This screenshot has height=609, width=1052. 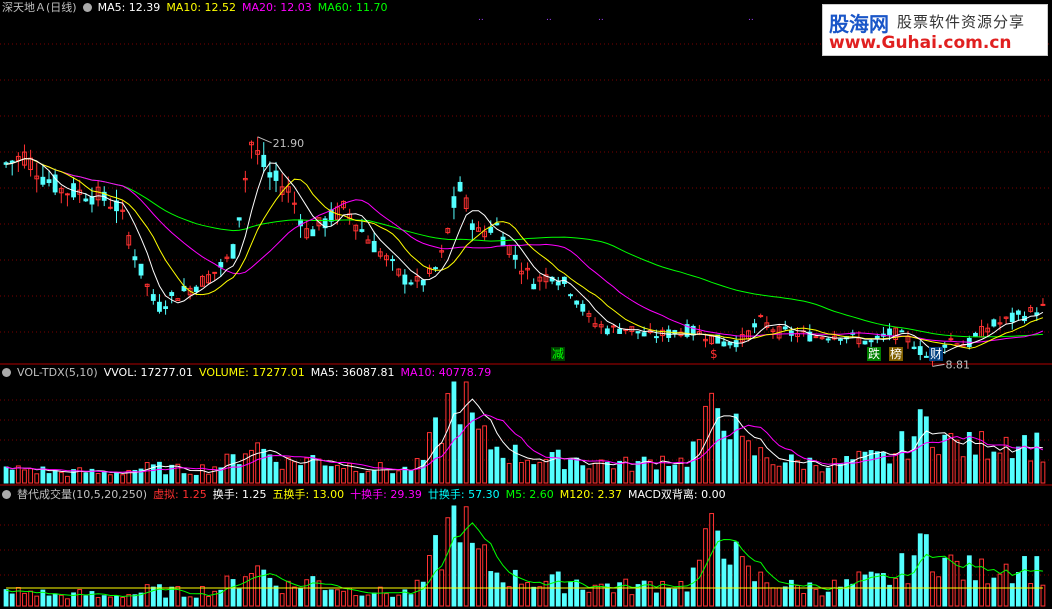 I want to click on candle-up, so click(x=67, y=194).